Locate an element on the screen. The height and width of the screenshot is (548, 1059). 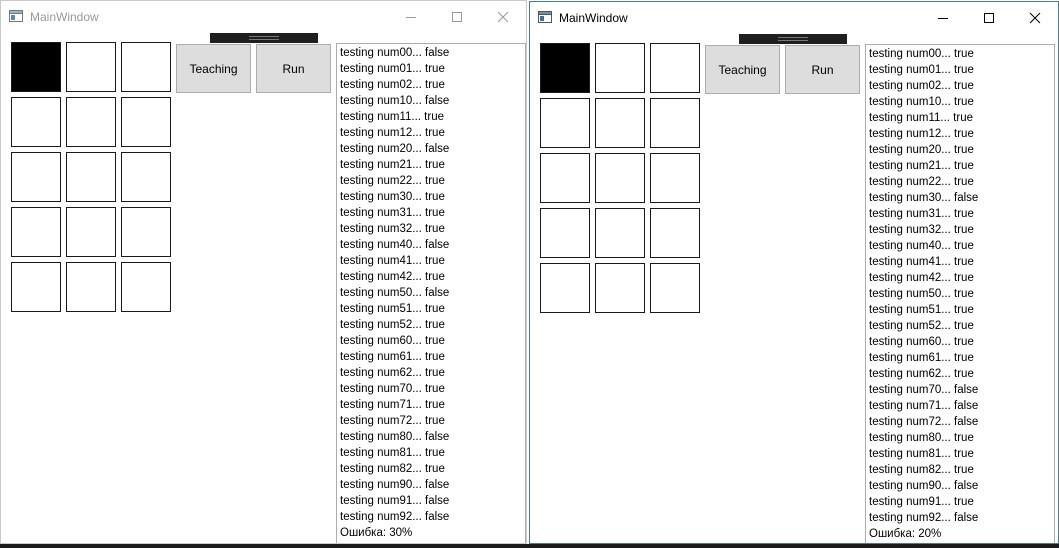
maximize-icon is located at coordinates (989, 18).